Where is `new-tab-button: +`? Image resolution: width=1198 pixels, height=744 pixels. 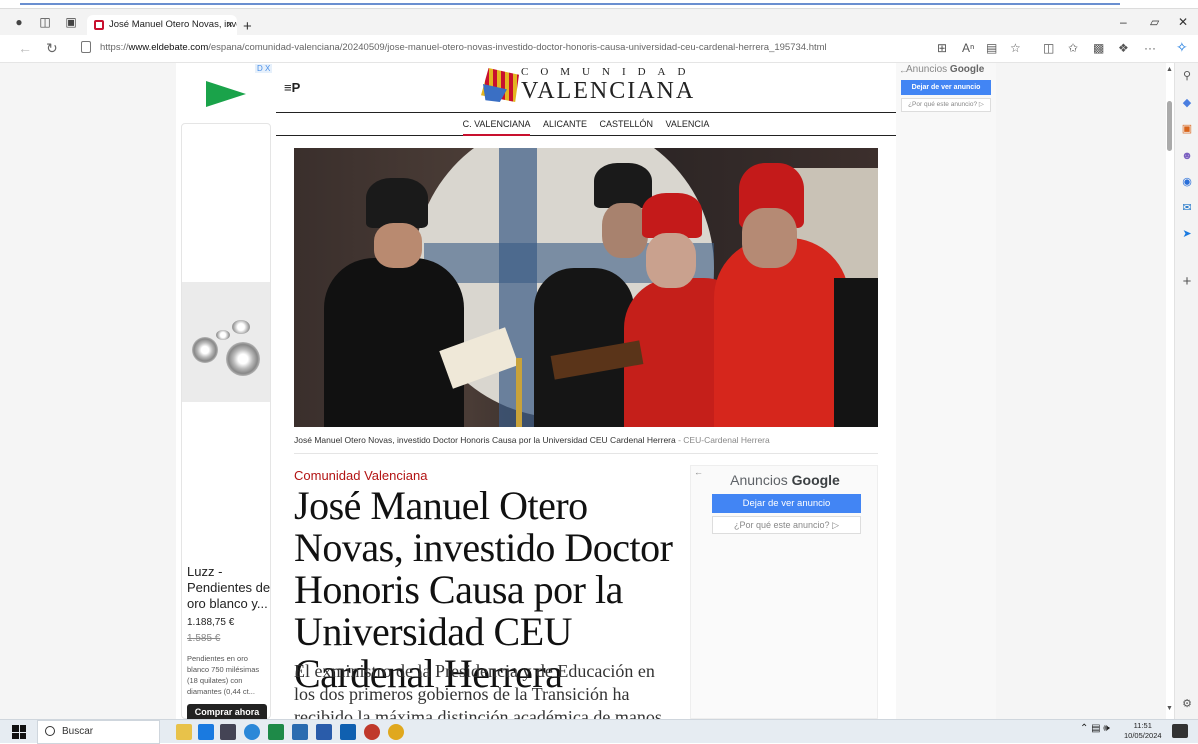 new-tab-button: + is located at coordinates (247, 26).